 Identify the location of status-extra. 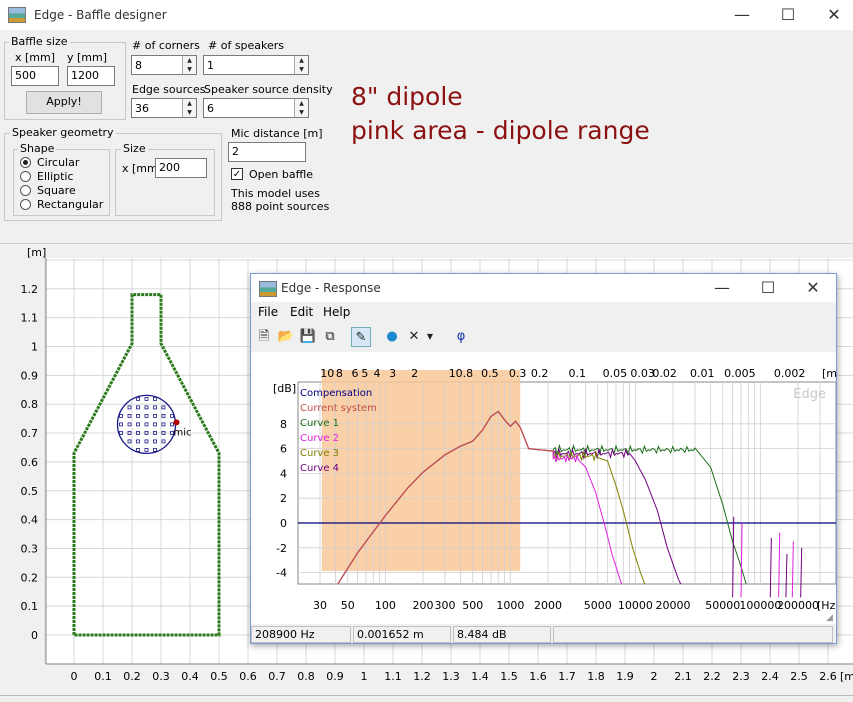
(693, 634).